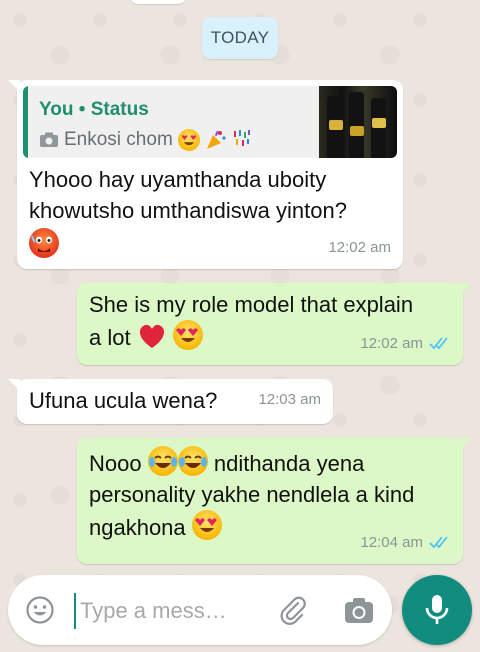 Image resolution: width=480 pixels, height=652 pixels. I want to click on message-meta: 12:04 am, so click(405, 542).